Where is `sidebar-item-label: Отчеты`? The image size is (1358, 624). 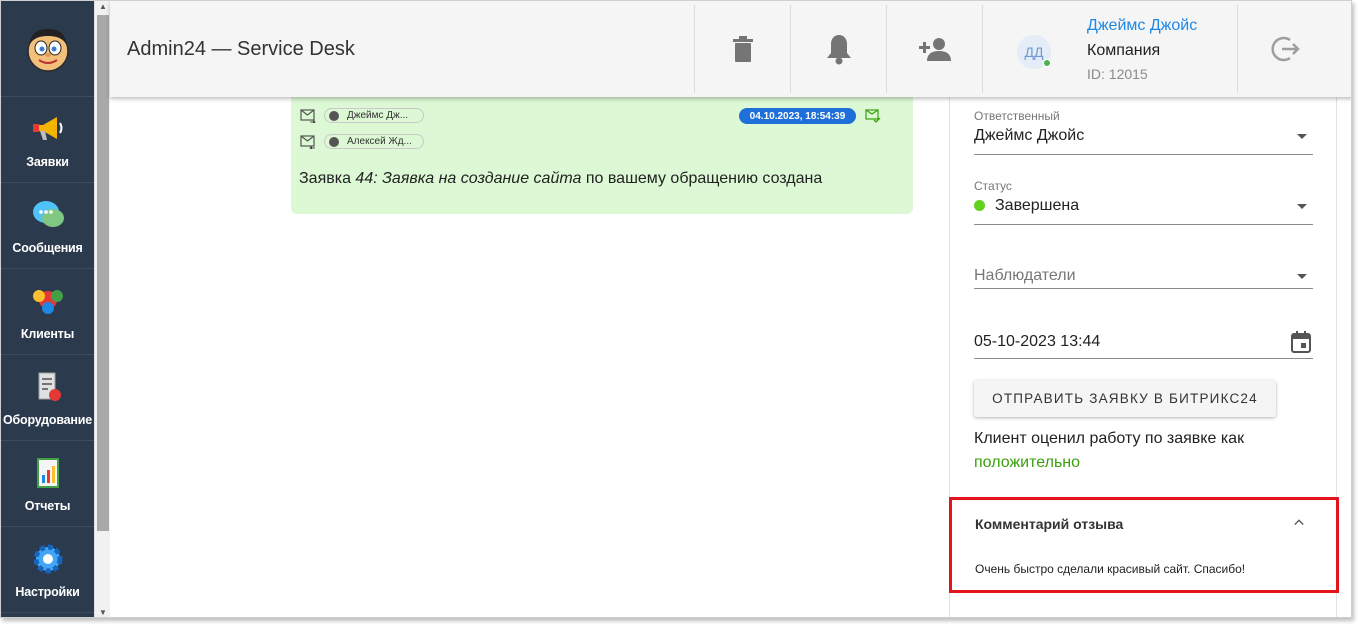
sidebar-item-label: Отчеты is located at coordinates (47, 505).